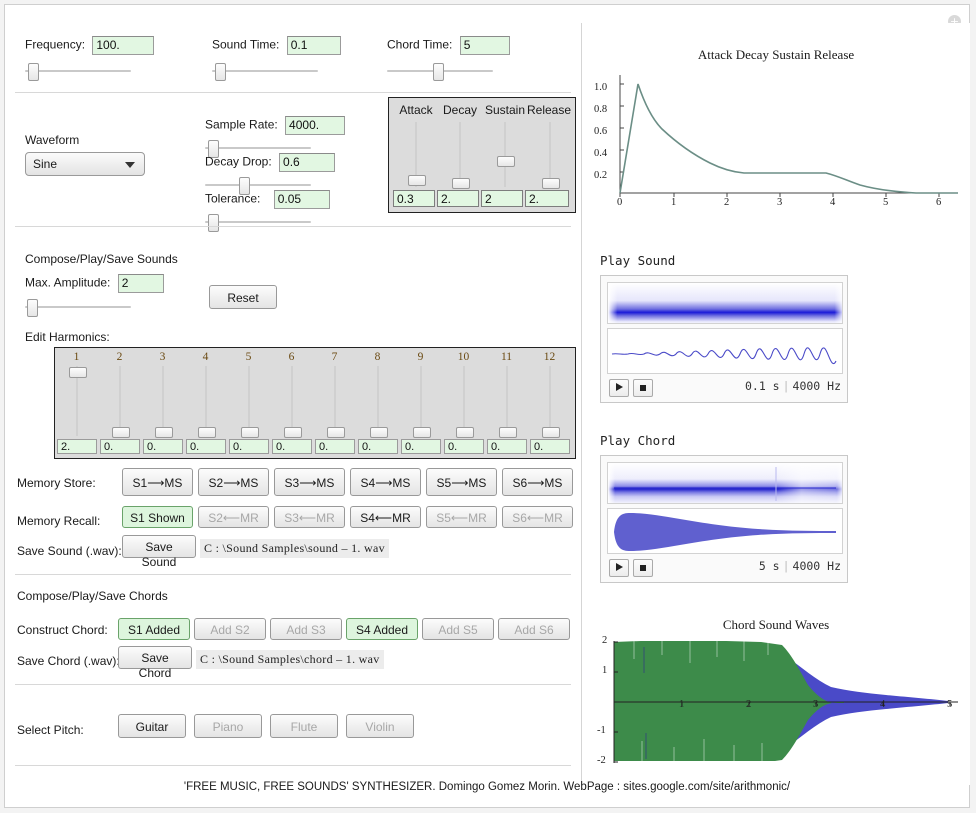 This screenshot has width=976, height=813. I want to click on play-sound-stop-button, so click(643, 388).